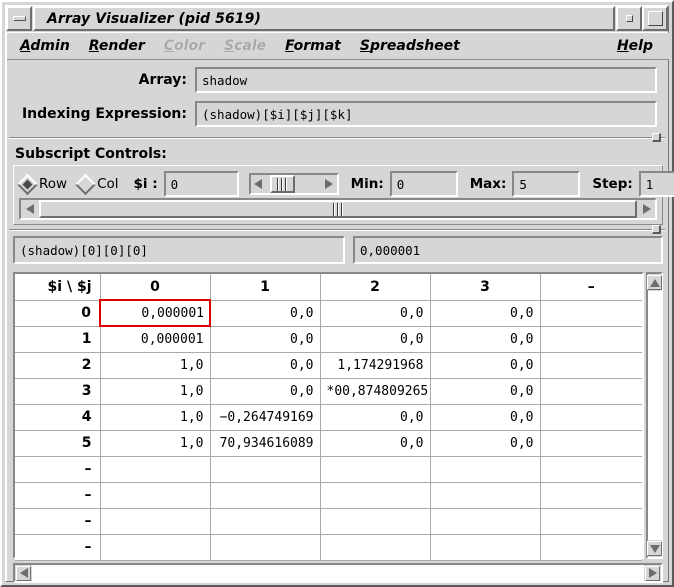  What do you see at coordinates (265, 391) in the screenshot?
I see `cell-3-1: 0,0` at bounding box center [265, 391].